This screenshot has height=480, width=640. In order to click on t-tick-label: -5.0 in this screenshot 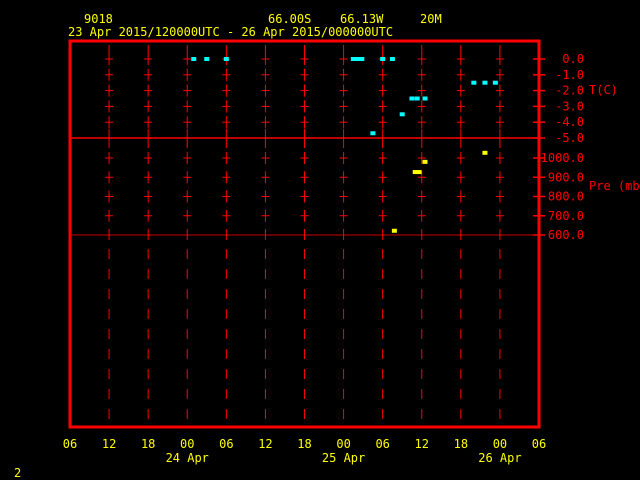, I will do `click(569, 138)`.